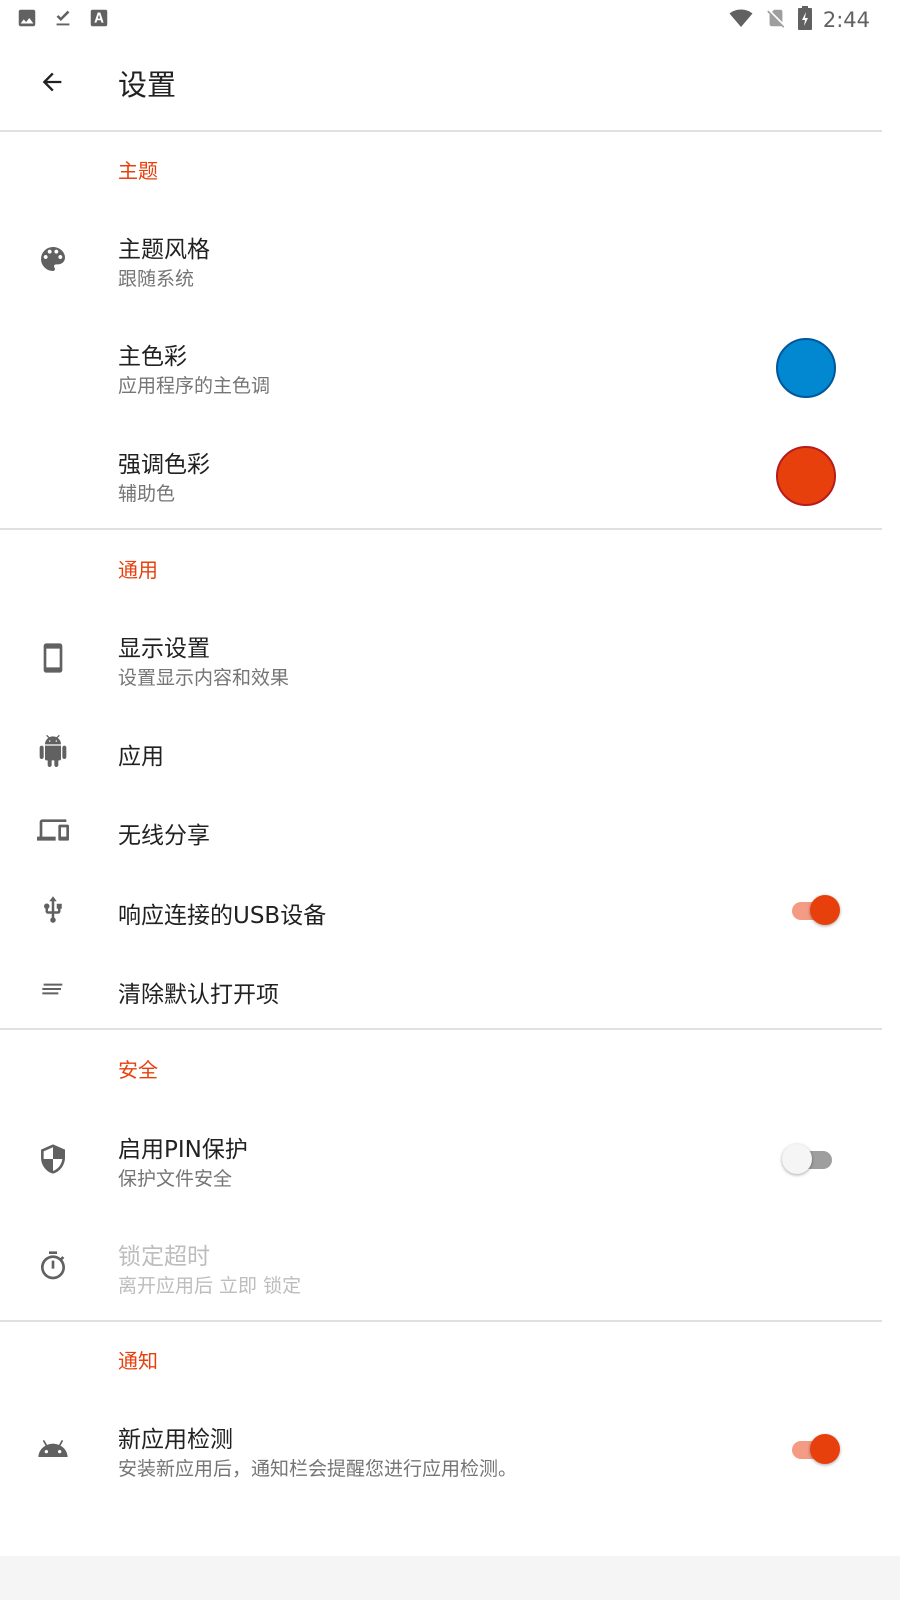  I want to click on android-head-icon, so click(53, 1449).